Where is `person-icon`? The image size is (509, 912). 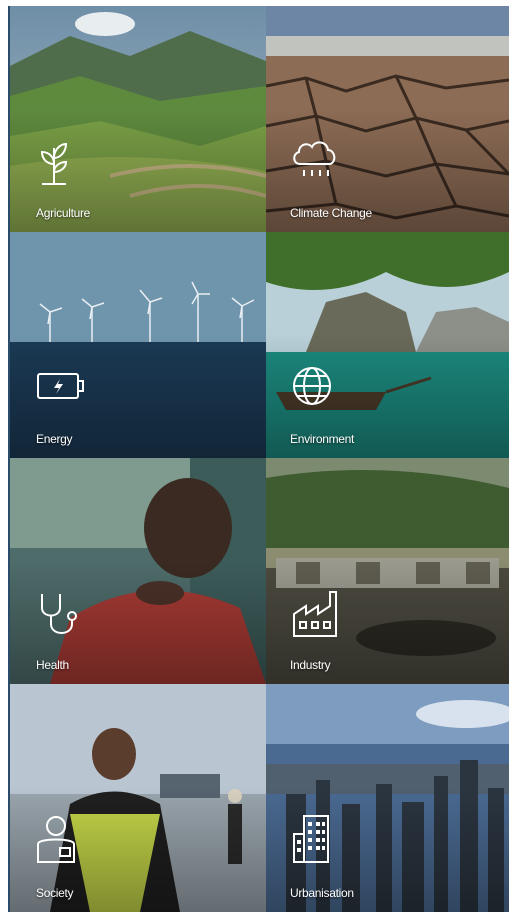
person-icon is located at coordinates (61, 839).